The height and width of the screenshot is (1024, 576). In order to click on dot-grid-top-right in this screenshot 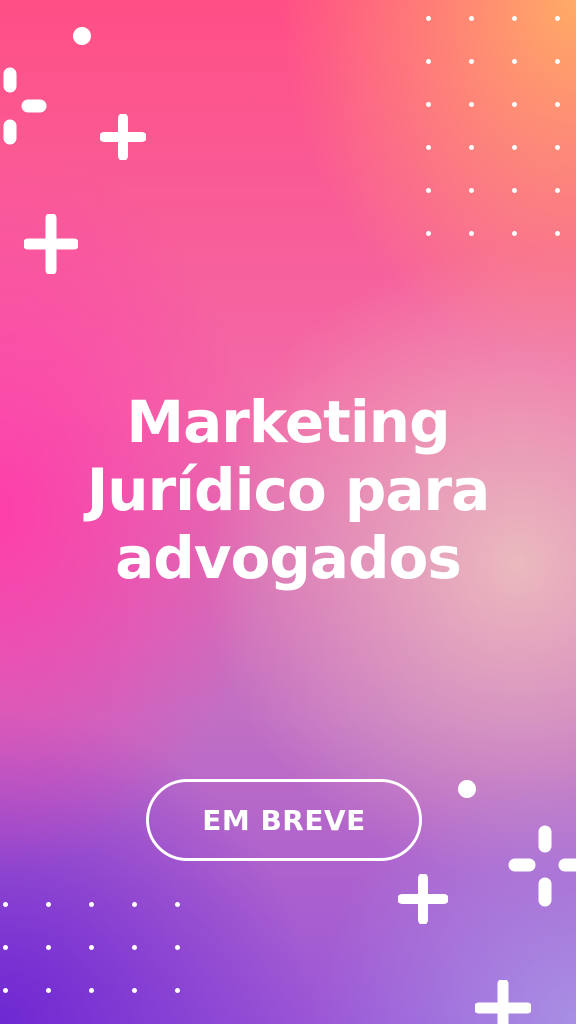, I will do `click(493, 126)`.